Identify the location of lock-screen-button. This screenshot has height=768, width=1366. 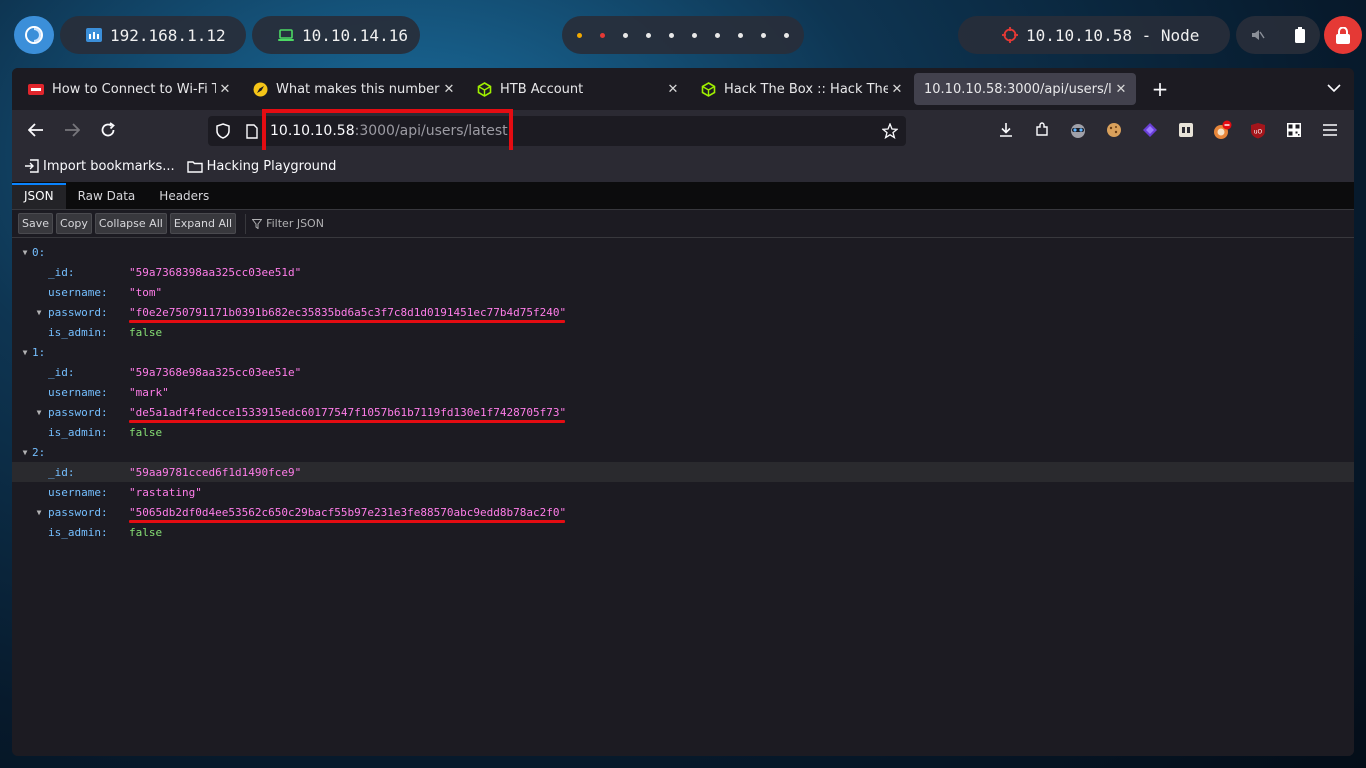
(1343, 35).